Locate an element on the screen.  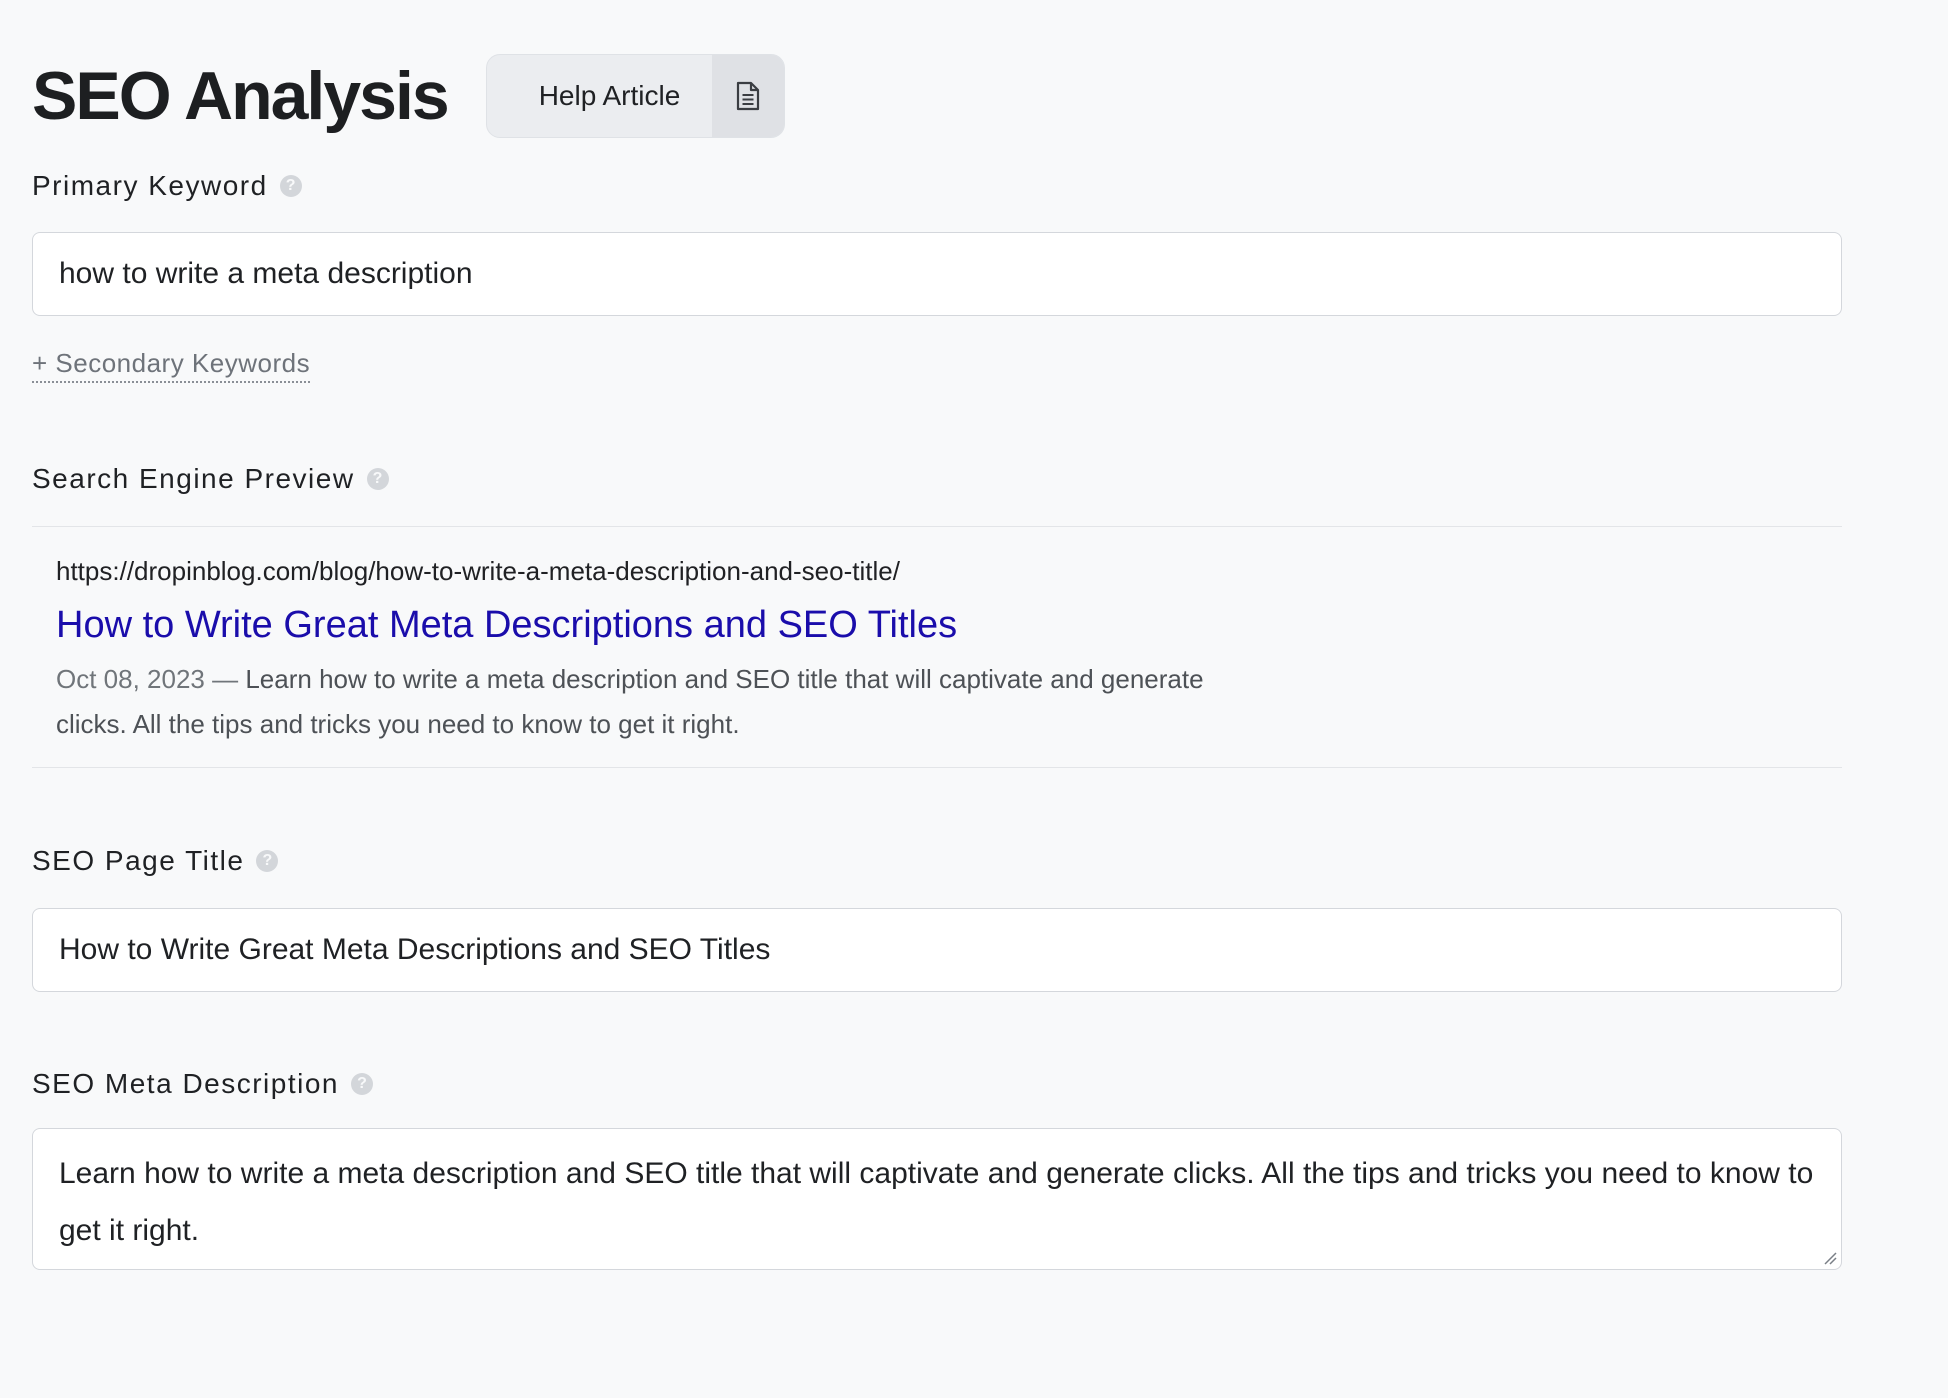
help-article-label: Help Article is located at coordinates (609, 95).